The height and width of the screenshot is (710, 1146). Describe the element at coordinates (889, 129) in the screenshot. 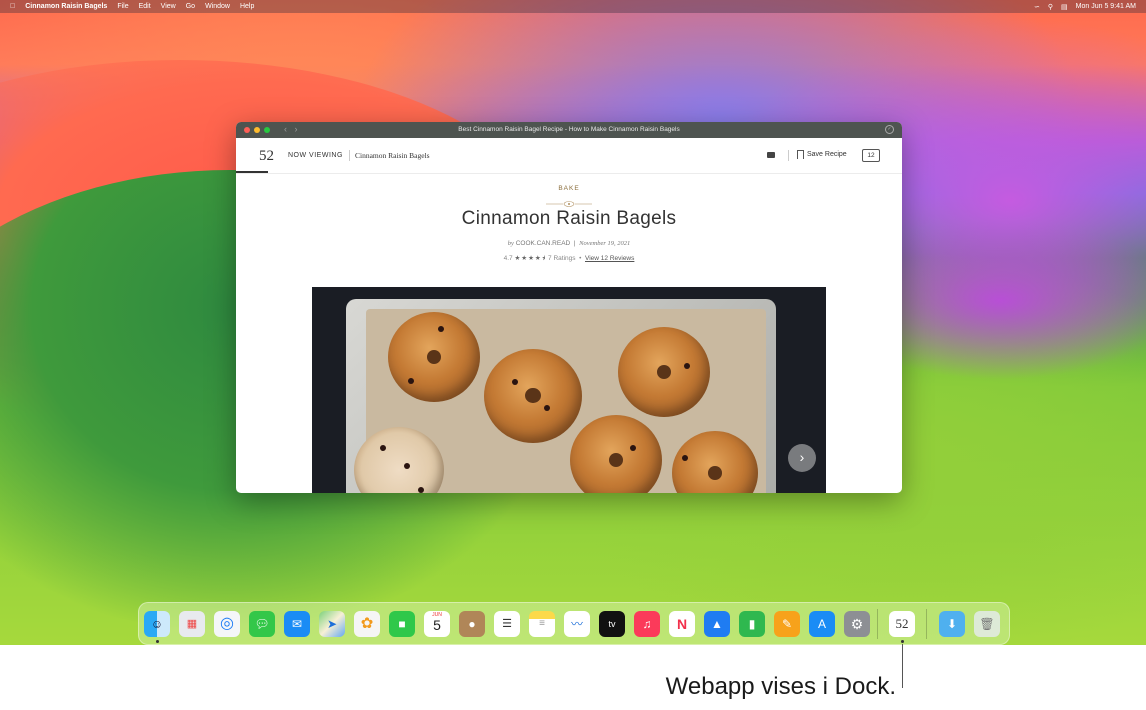

I see `compass-icon: ✓` at that location.